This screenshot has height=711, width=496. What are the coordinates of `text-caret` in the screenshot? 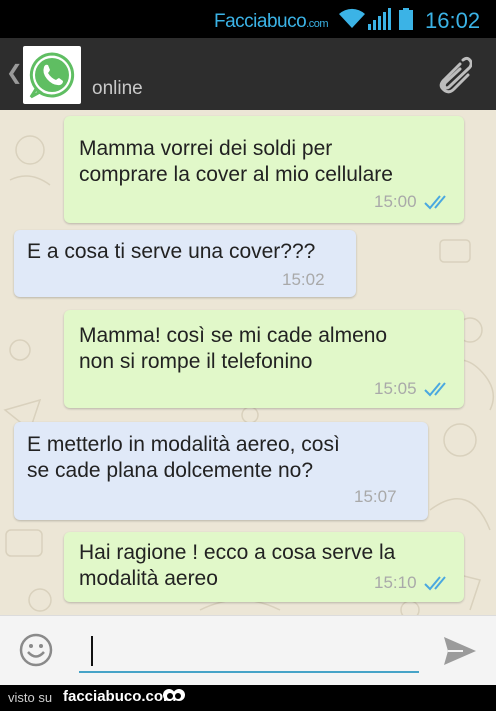 It's located at (92, 651).